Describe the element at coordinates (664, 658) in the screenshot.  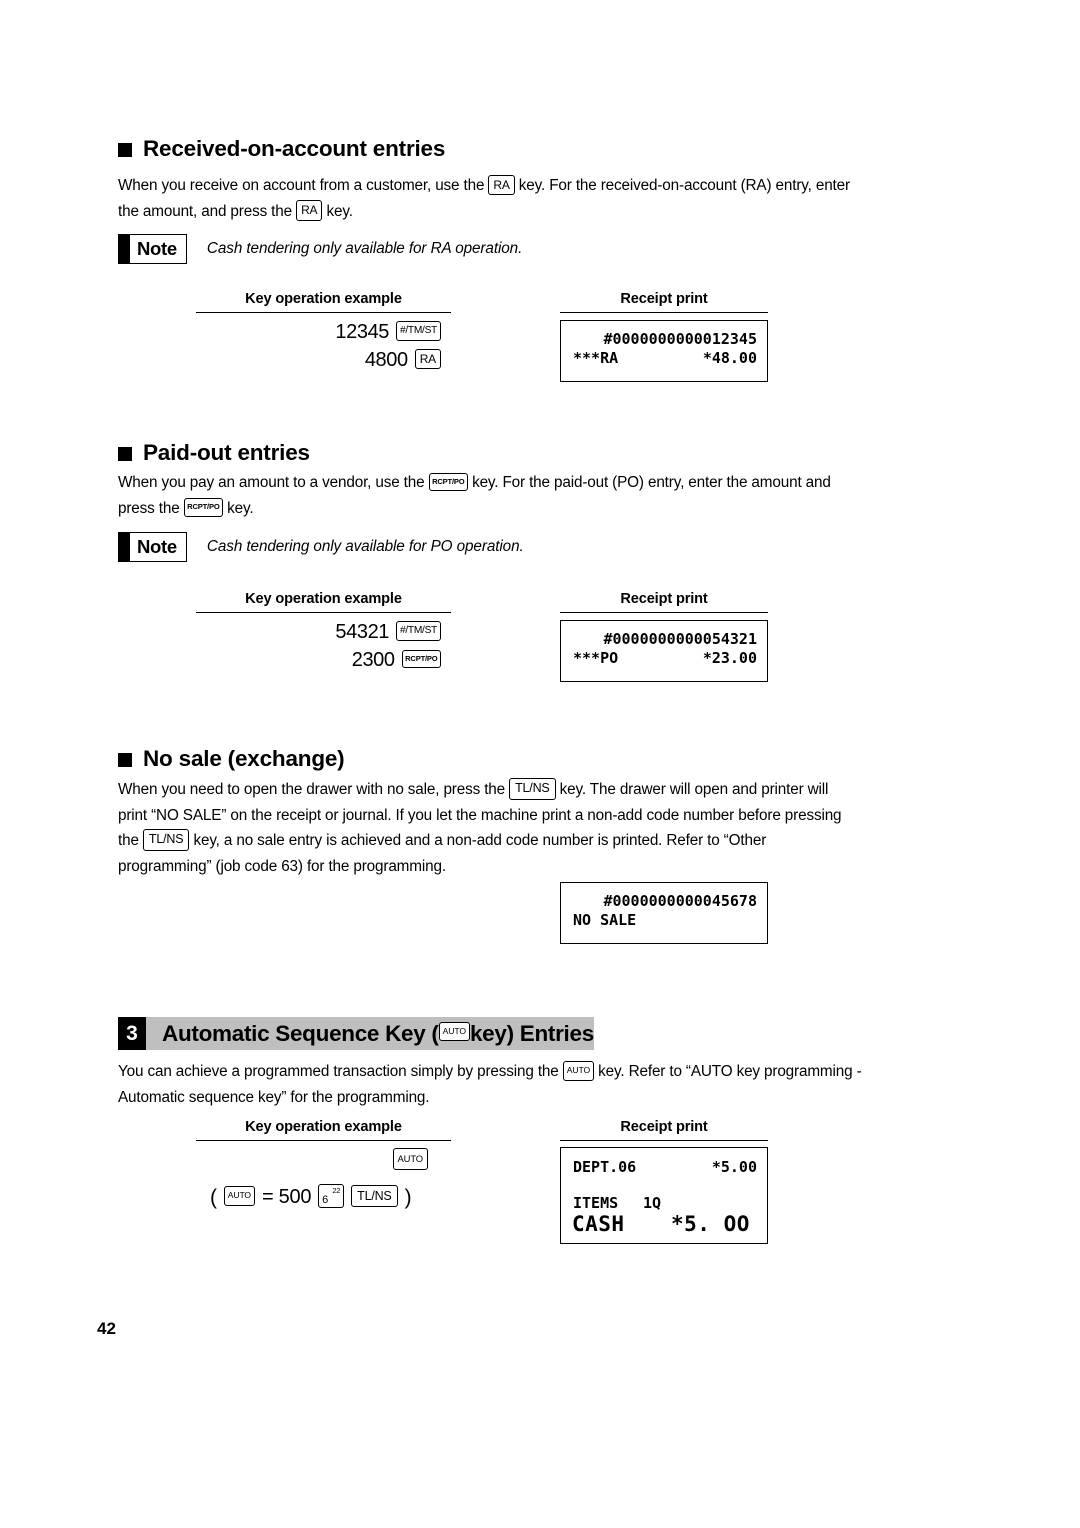
I see `receipt-line: ***PO *23.00` at that location.